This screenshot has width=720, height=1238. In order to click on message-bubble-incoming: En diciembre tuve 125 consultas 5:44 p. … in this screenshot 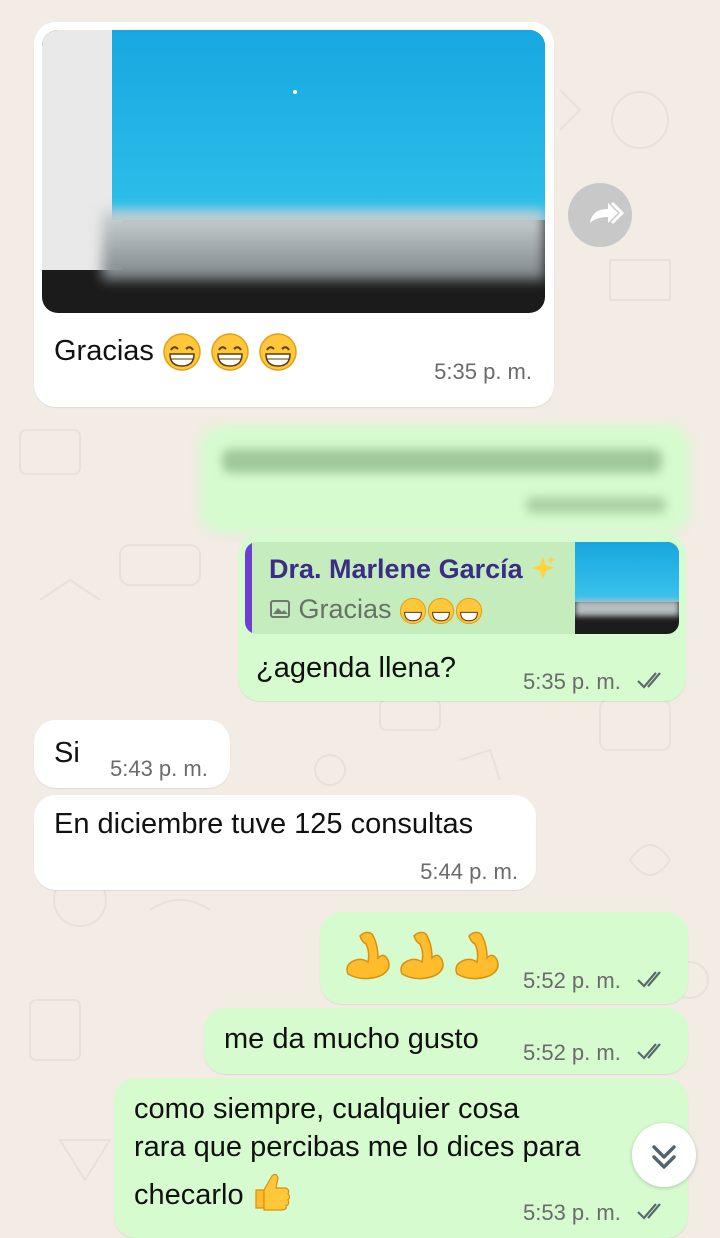, I will do `click(285, 842)`.